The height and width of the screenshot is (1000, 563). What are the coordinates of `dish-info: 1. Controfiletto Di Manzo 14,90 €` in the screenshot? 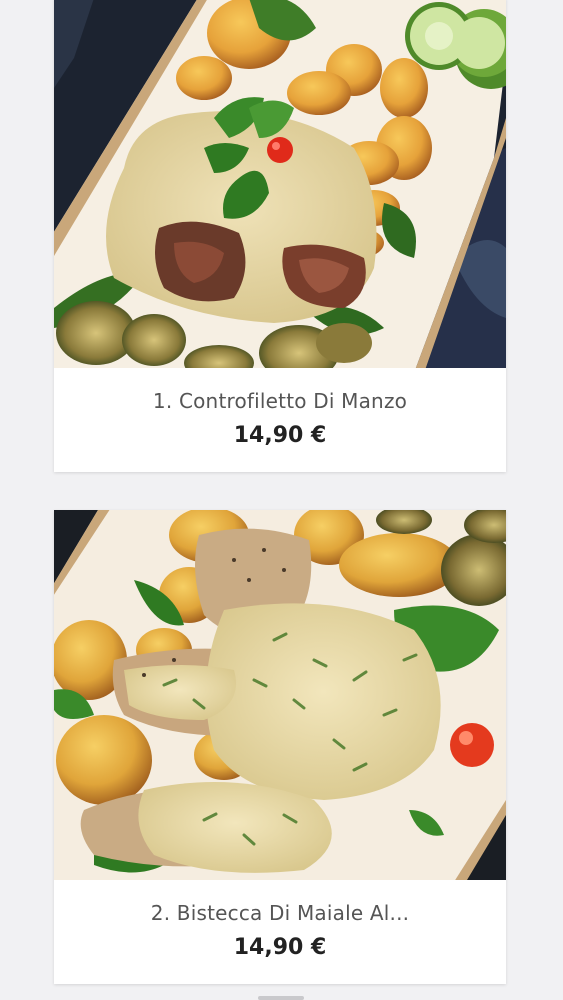 It's located at (280, 420).